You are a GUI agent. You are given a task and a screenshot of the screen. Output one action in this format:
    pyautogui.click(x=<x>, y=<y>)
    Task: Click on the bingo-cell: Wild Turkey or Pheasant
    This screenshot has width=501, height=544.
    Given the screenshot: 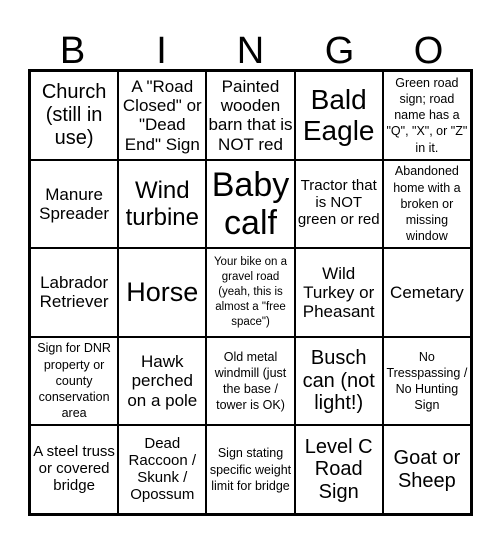 What is the action you would take?
    pyautogui.click(x=338, y=292)
    